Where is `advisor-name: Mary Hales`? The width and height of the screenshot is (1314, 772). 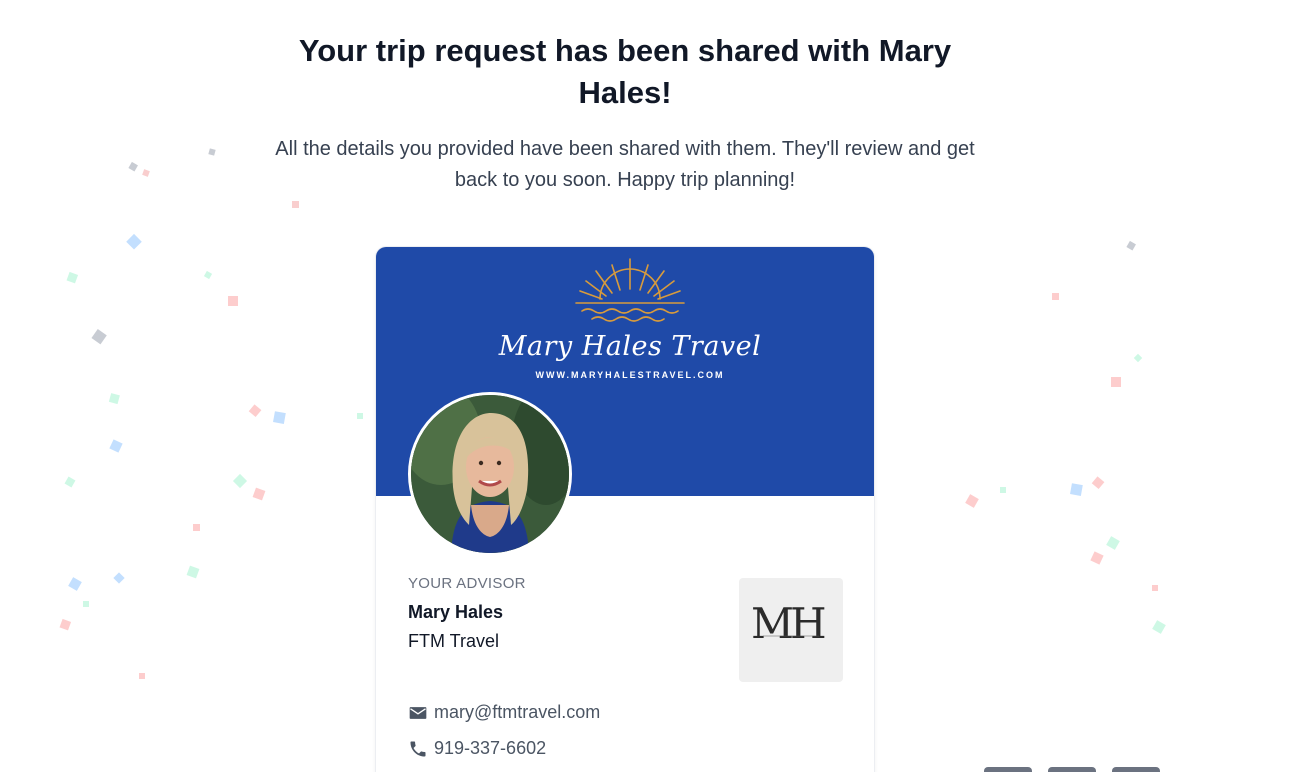
advisor-name: Mary Hales is located at coordinates (456, 612).